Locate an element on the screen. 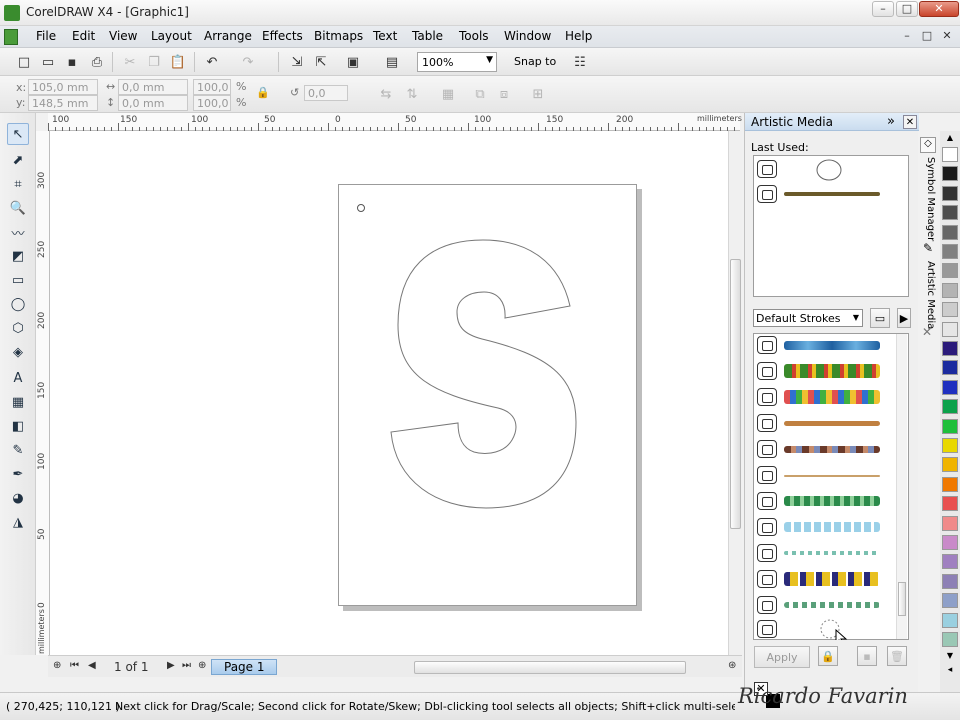 The image size is (960, 720). menu-file: File is located at coordinates (46, 36).